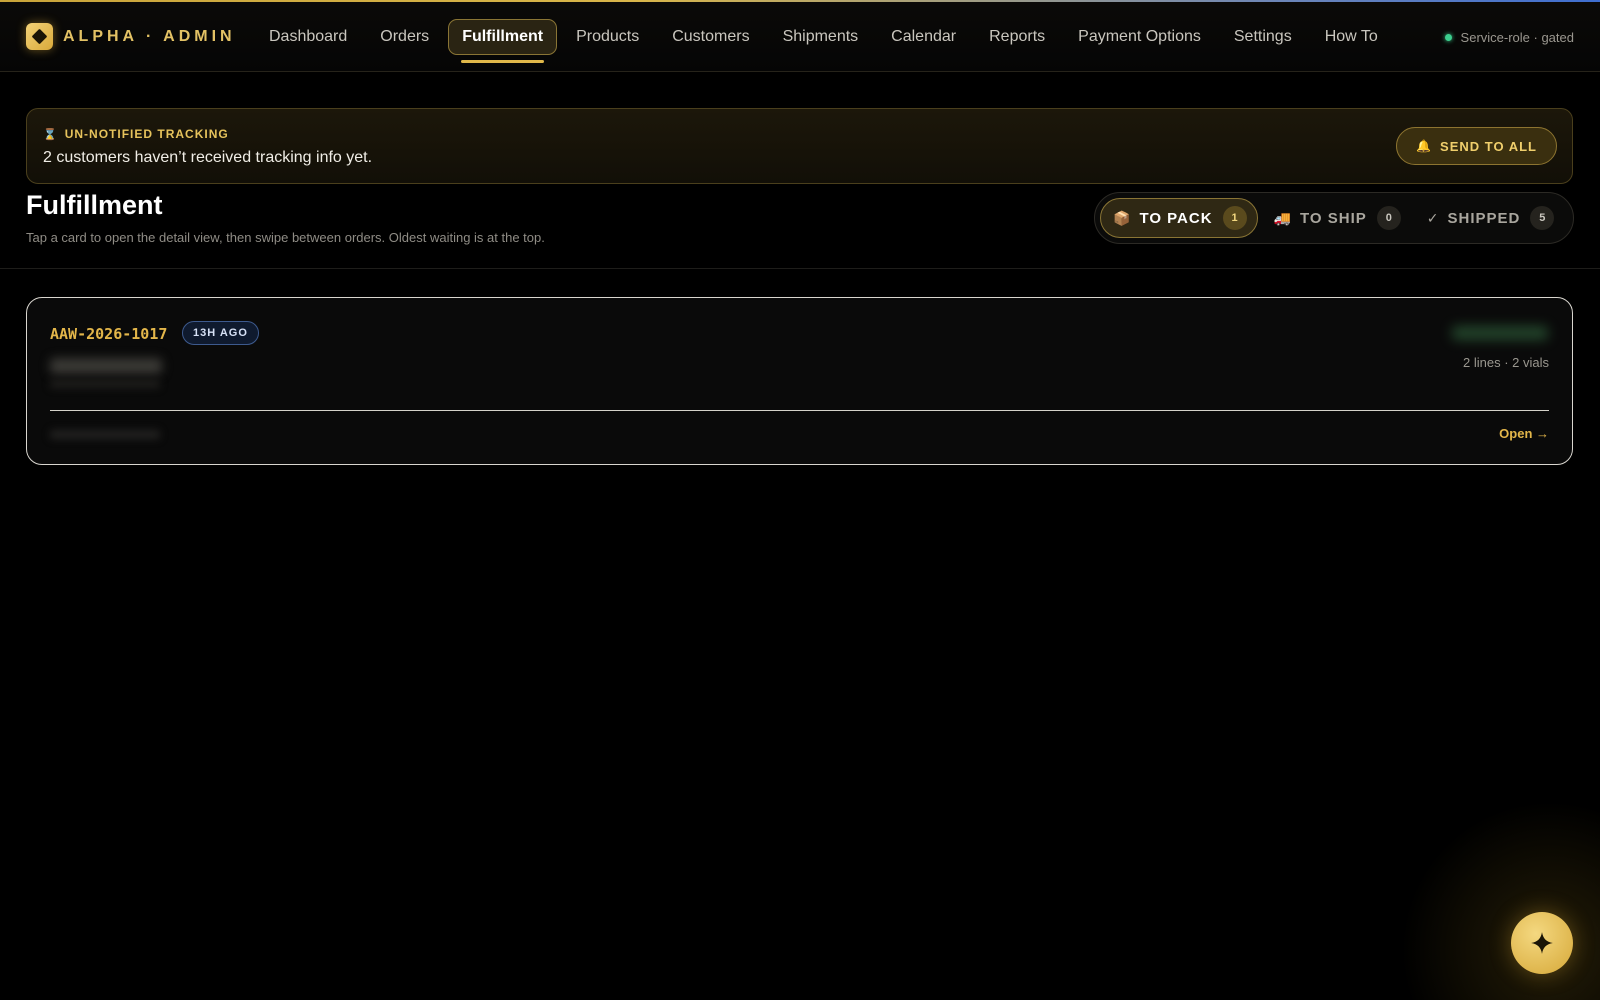  I want to click on tab-to-ship: 🚚 TO SHIP 0, so click(1336, 218).